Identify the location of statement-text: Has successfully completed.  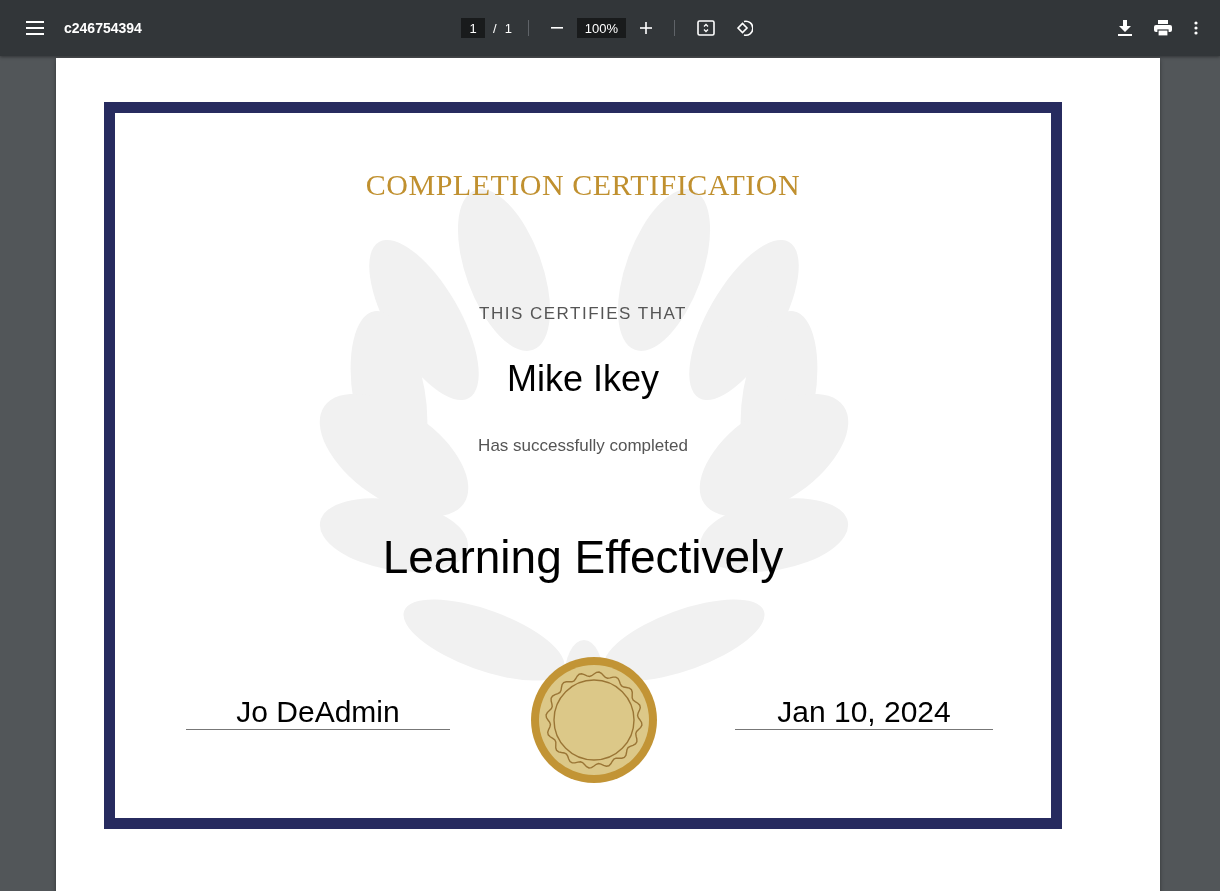
(583, 446).